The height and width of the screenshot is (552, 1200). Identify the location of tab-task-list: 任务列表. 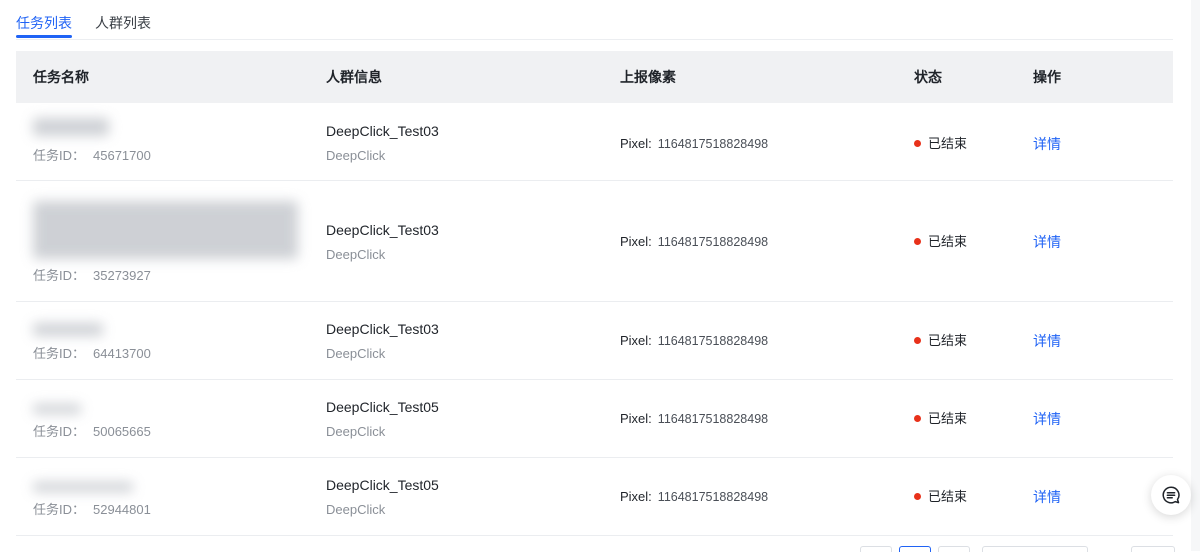
(44, 23).